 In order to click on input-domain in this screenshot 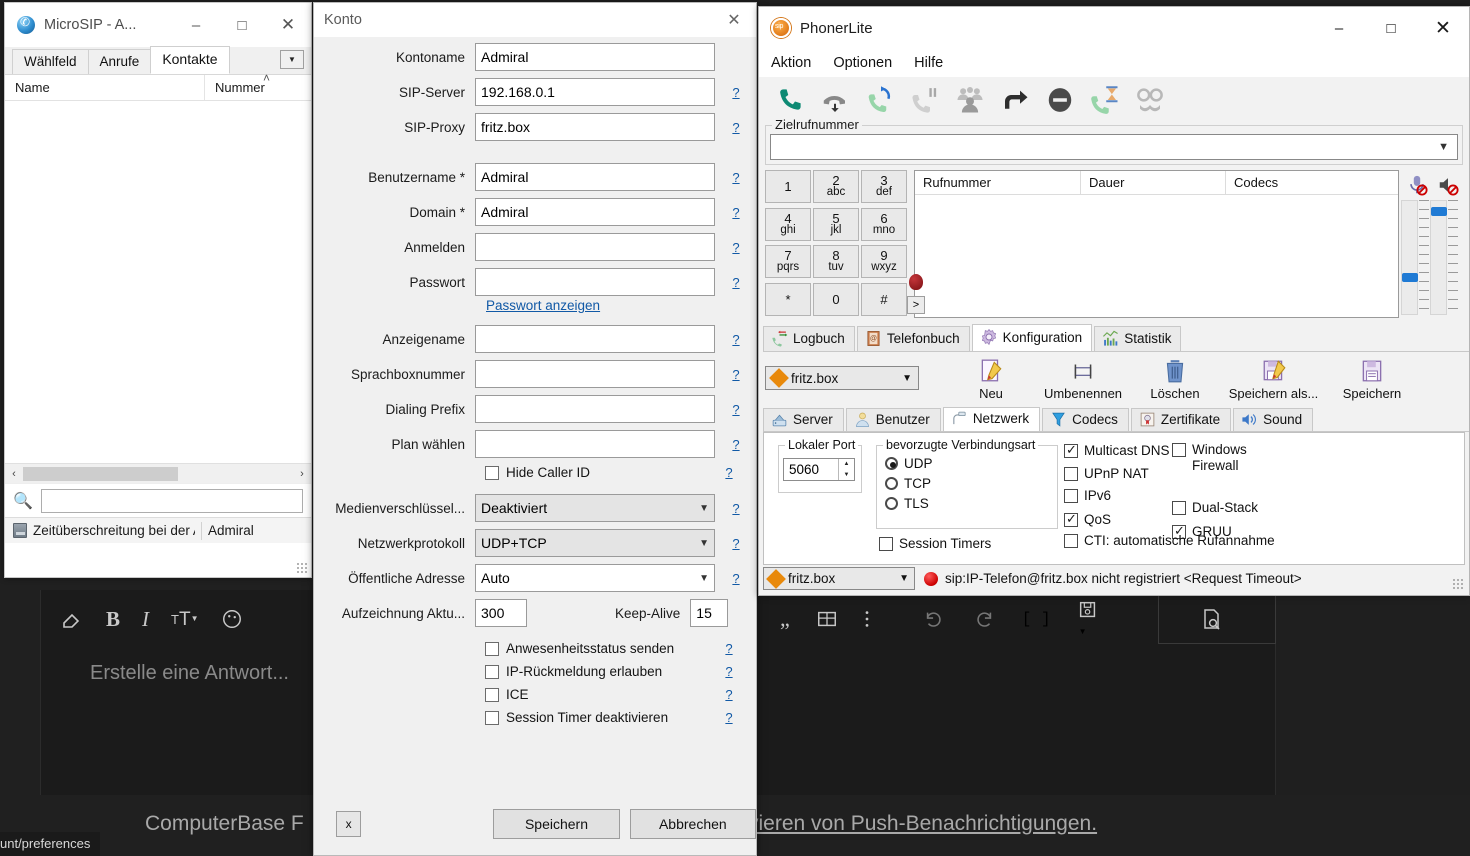, I will do `click(595, 212)`.